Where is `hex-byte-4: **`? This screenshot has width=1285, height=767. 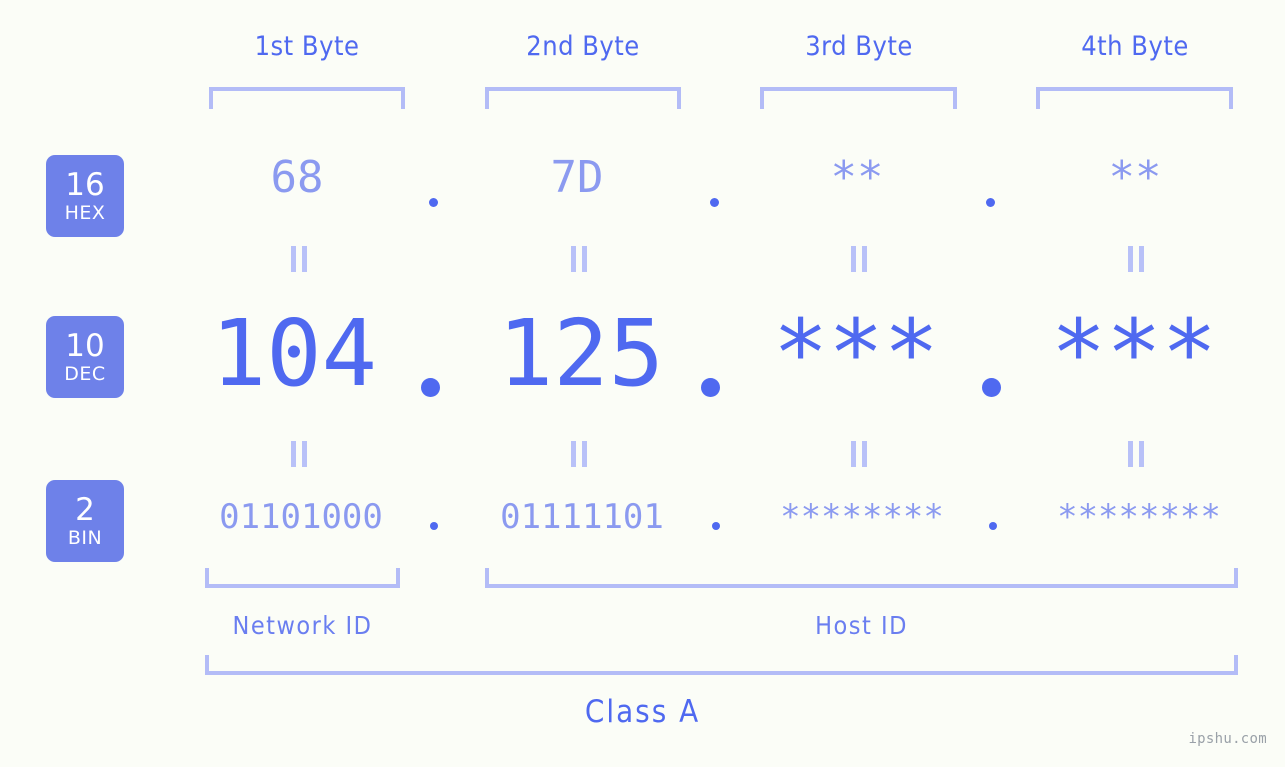 hex-byte-4: ** is located at coordinates (1135, 177).